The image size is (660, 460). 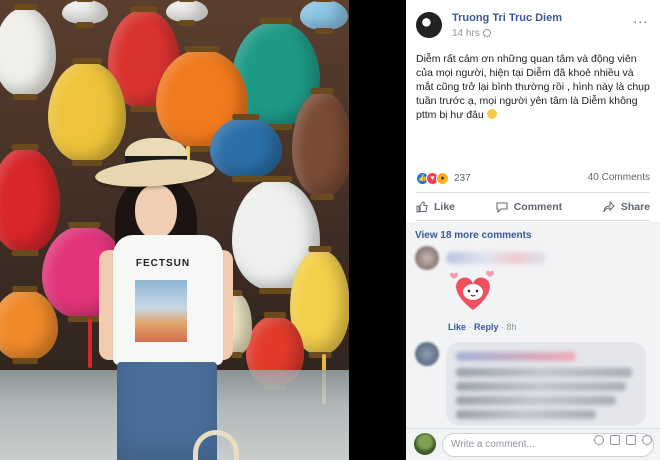 I want to click on face, so click(x=156, y=212).